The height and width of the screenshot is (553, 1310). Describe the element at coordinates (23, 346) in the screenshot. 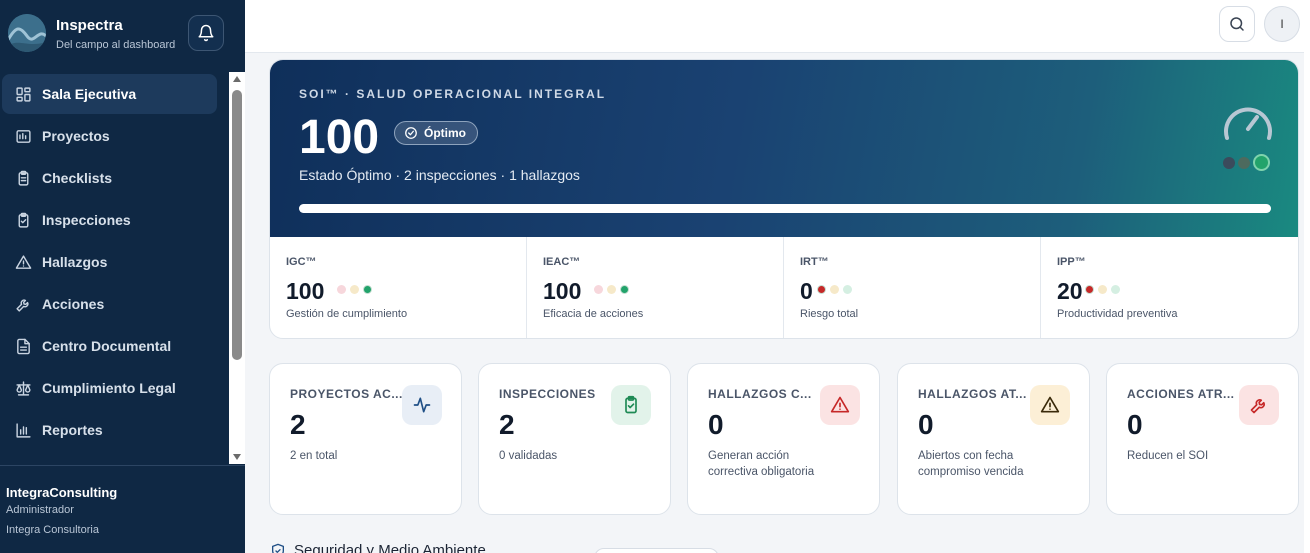

I see `document-icon` at that location.